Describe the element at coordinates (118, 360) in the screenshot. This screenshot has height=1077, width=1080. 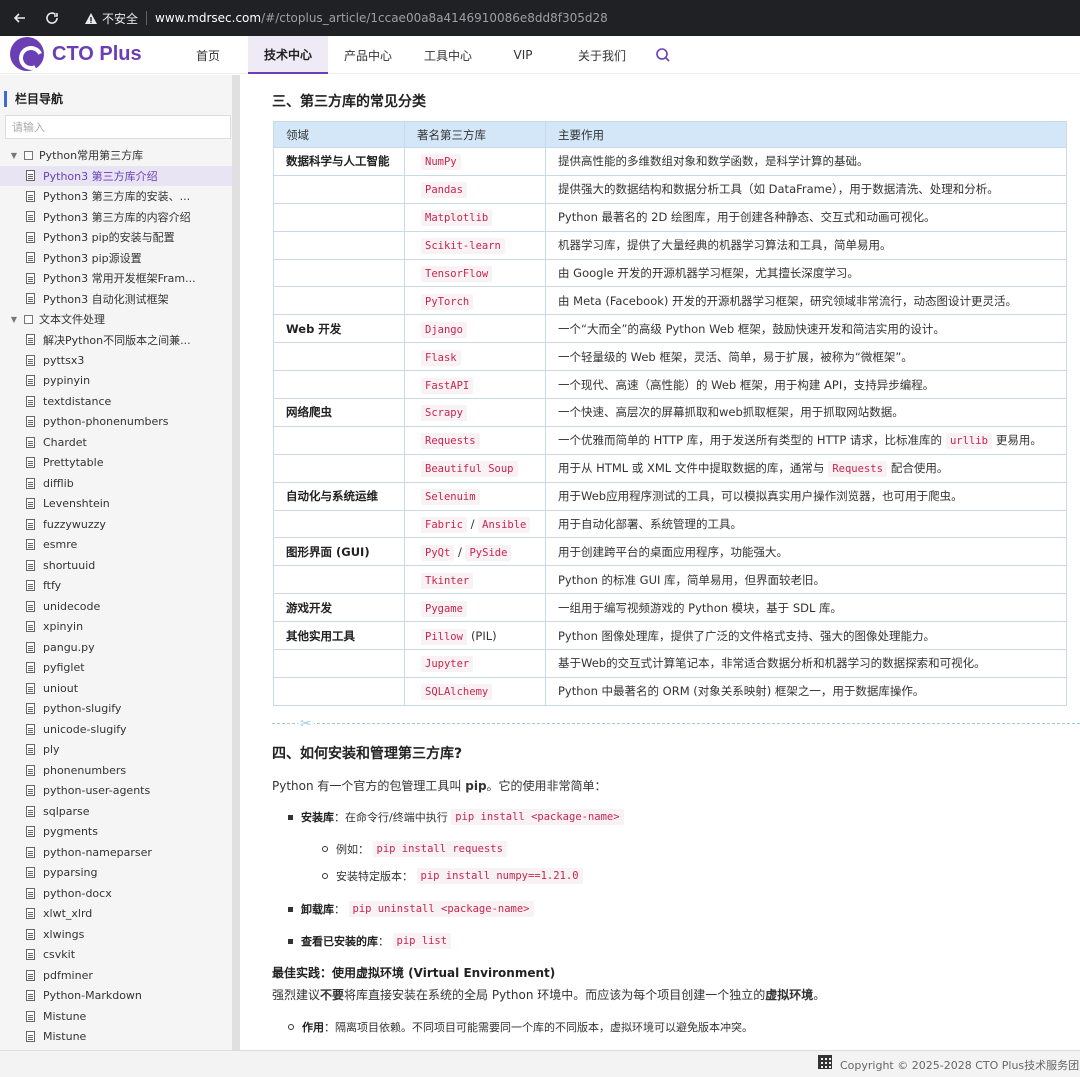
I see `tree-item: pyttsx3` at that location.